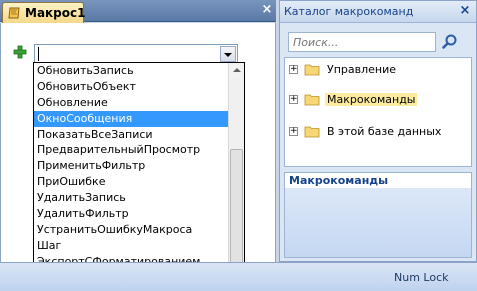 The width and height of the screenshot is (477, 291). What do you see at coordinates (55, 13) in the screenshot?
I see `tab-macro1-label: Макрос1` at bounding box center [55, 13].